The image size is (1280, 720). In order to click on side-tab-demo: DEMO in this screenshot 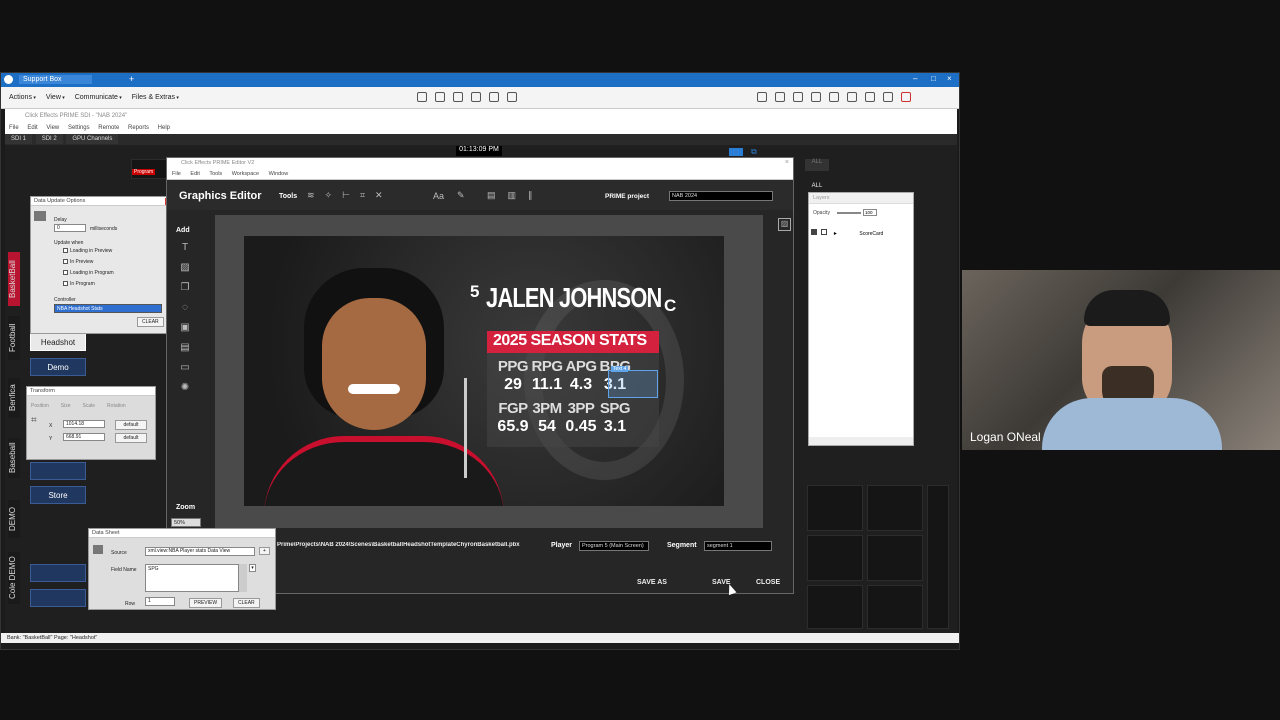, I will do `click(14, 519)`.